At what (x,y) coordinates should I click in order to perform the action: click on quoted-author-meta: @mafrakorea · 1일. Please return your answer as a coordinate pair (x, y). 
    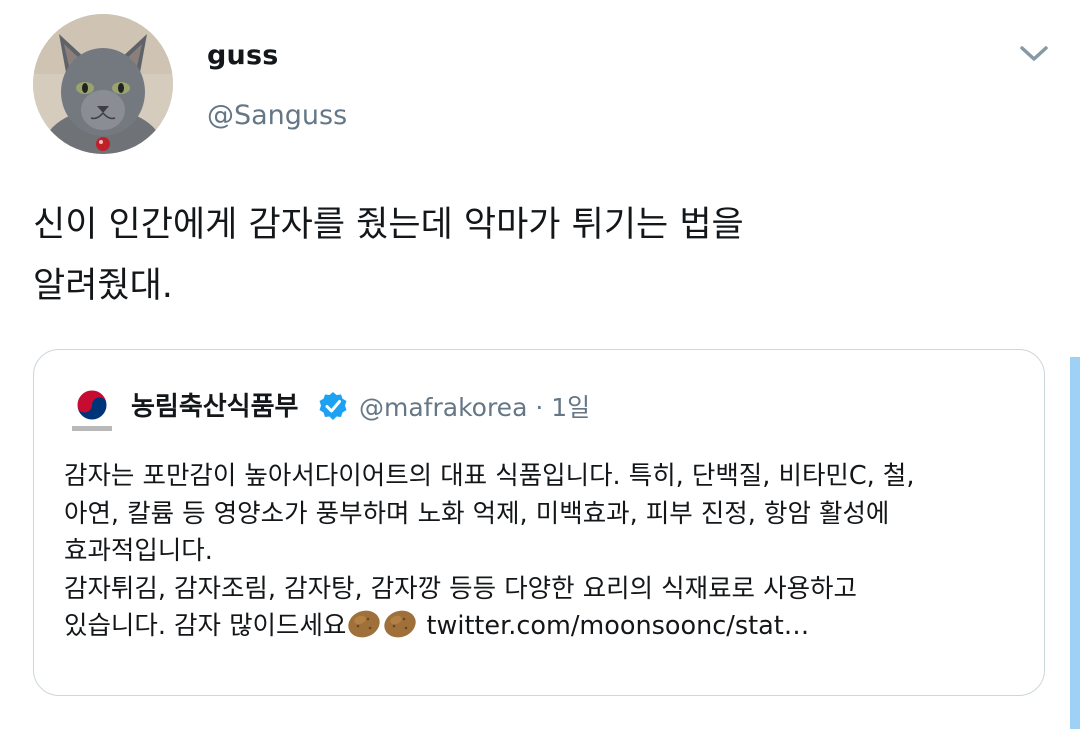
    Looking at the image, I should click on (474, 406).